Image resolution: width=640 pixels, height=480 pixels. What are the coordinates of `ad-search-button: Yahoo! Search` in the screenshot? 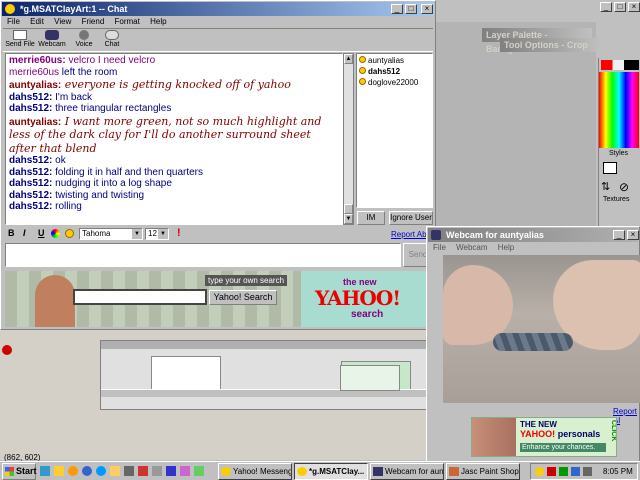 It's located at (243, 297).